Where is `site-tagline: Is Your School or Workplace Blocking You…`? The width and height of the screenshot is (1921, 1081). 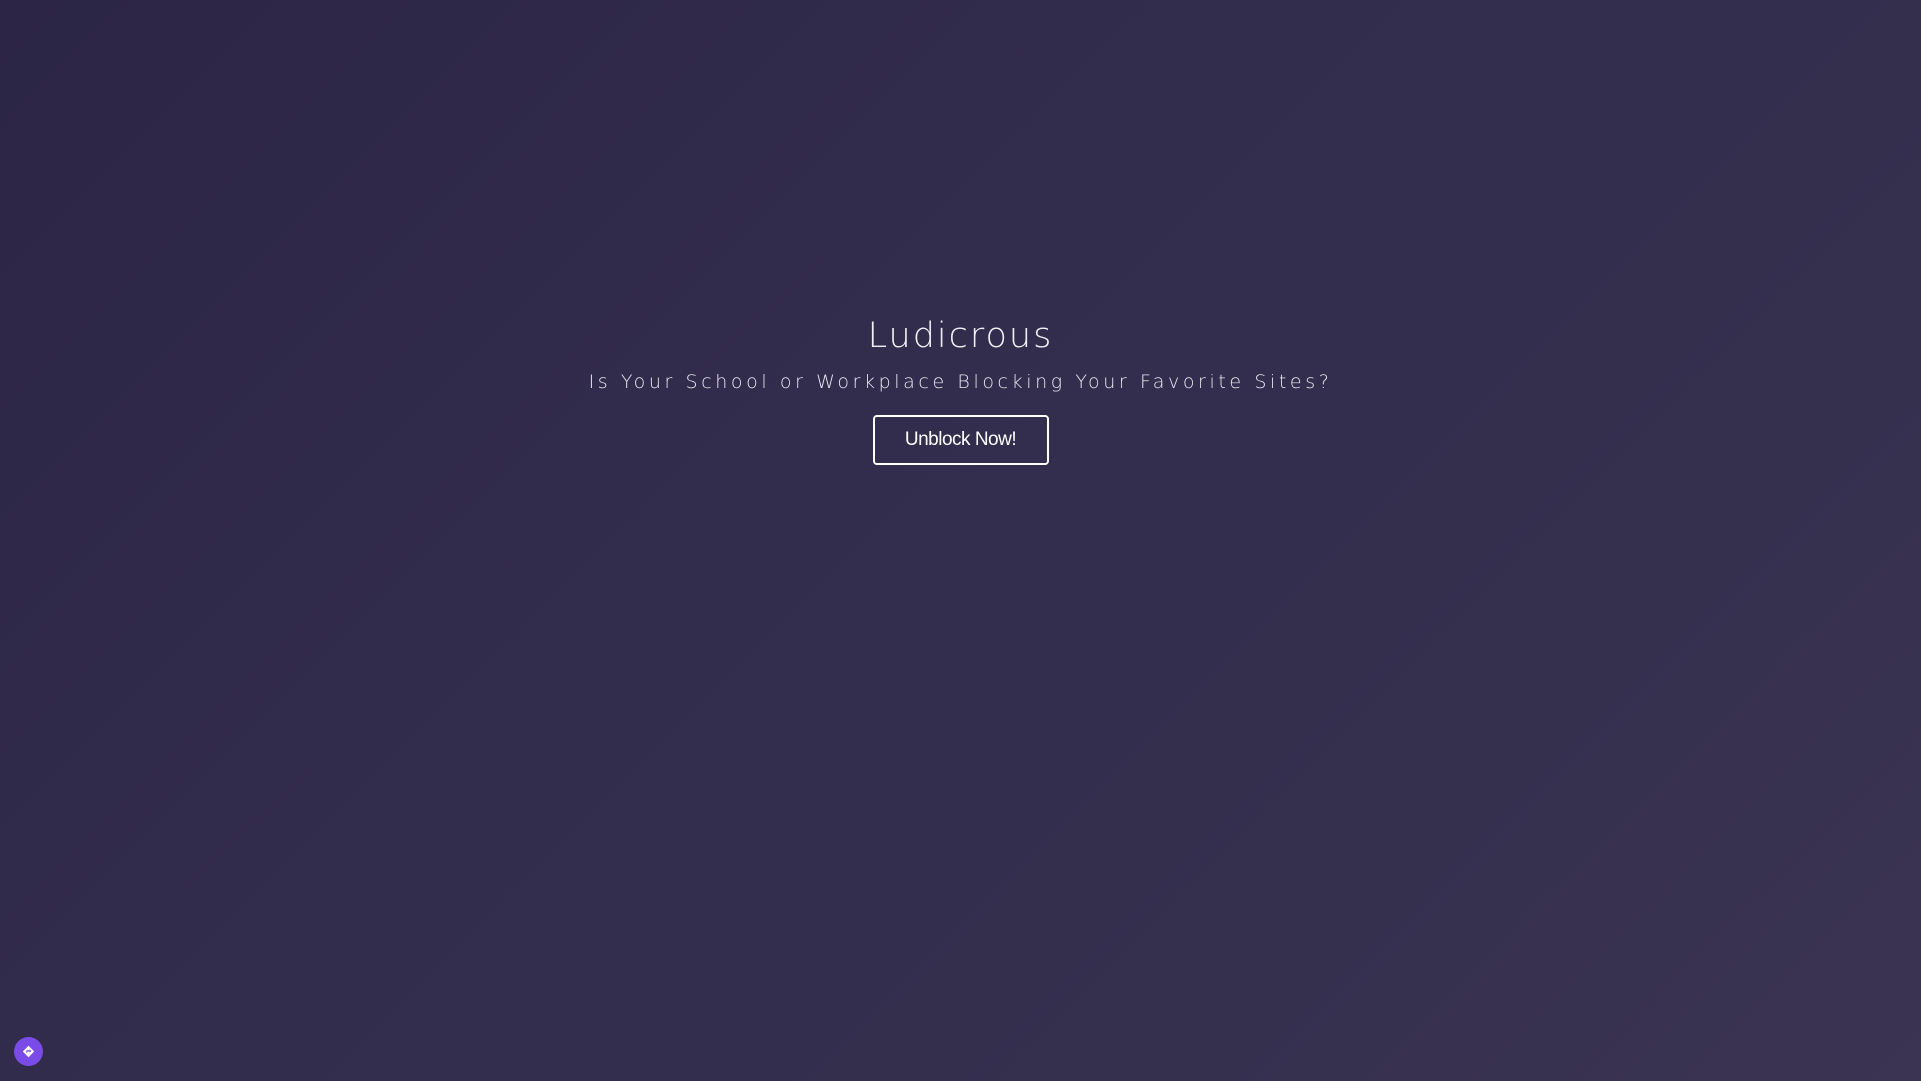 site-tagline: Is Your School or Workplace Blocking You… is located at coordinates (960, 382).